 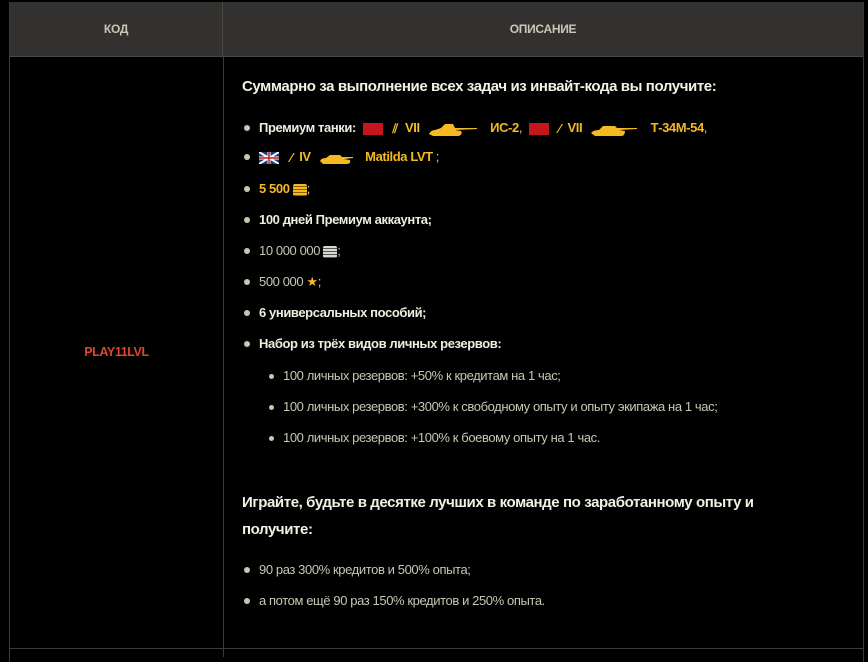 I want to click on invite-code: PLAY11LVL, so click(x=116, y=352).